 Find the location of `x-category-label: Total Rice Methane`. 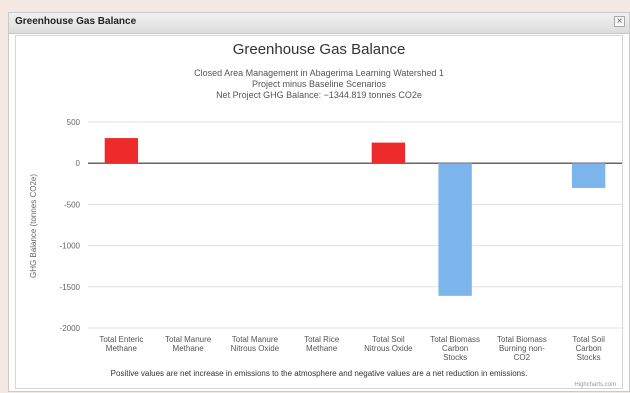

x-category-label: Total Rice Methane is located at coordinates (322, 344).